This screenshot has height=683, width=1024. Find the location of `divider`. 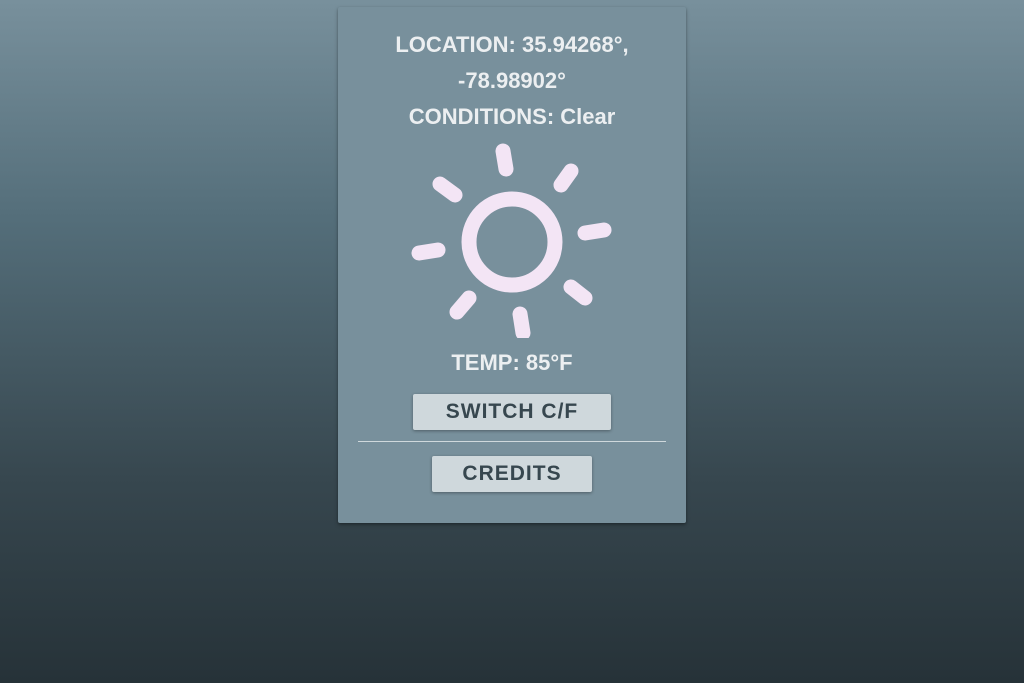

divider is located at coordinates (512, 441).